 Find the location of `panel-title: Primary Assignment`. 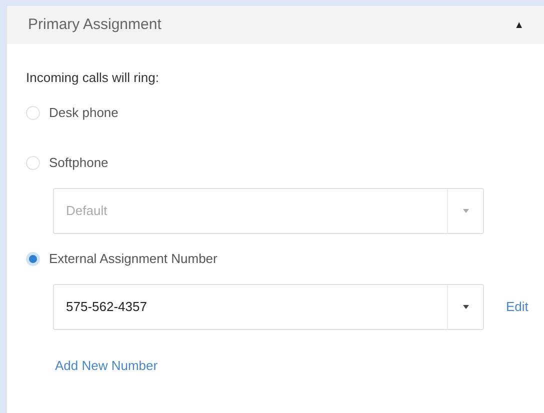

panel-title: Primary Assignment is located at coordinates (95, 24).